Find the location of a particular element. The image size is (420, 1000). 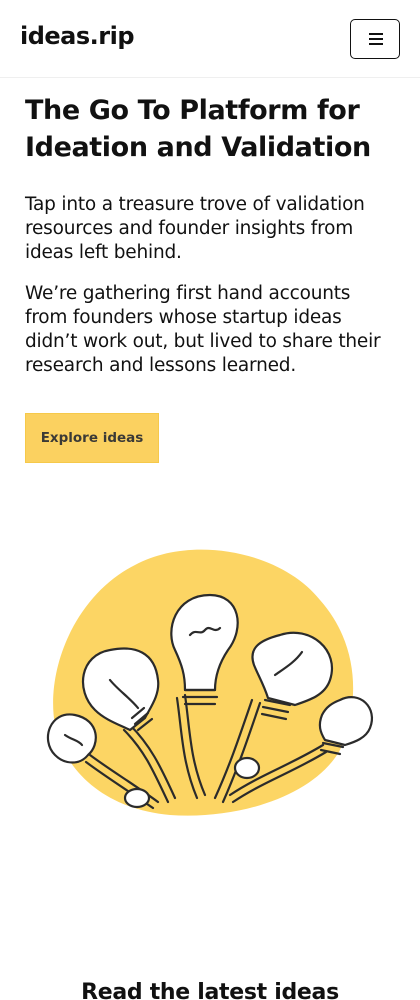

site-logo: ideas.rip is located at coordinates (77, 36).